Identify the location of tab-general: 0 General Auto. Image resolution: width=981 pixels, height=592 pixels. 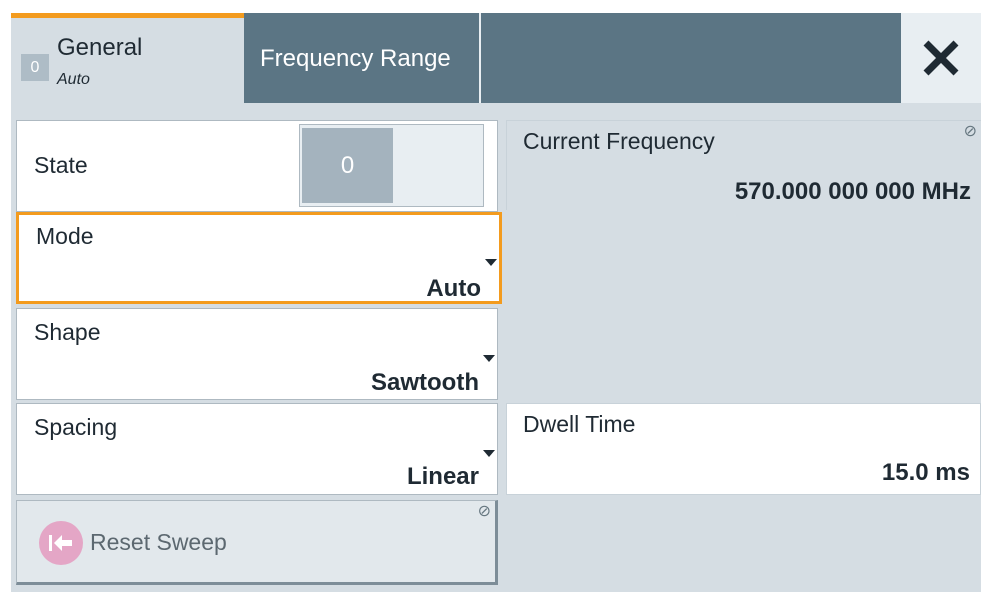
(127, 59).